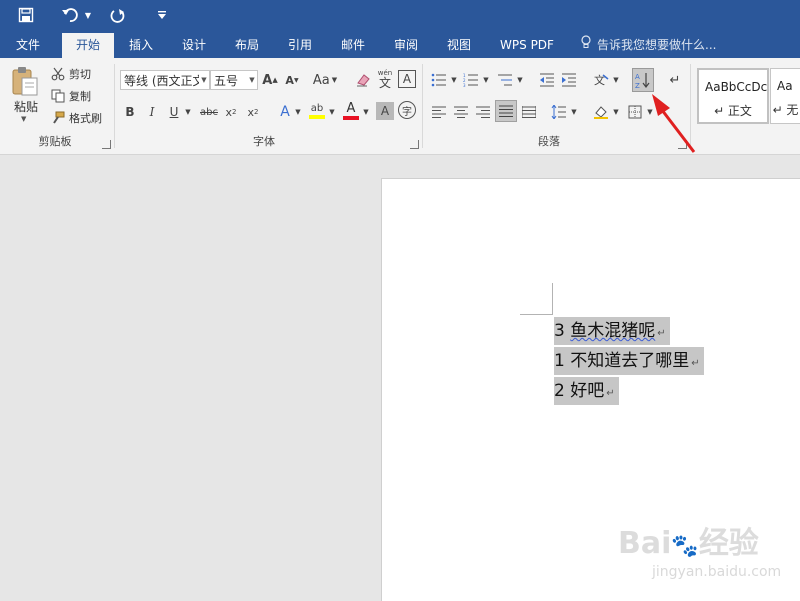 The width and height of the screenshot is (800, 601). I want to click on font-name-select: 等线 (西文正文 ▼, so click(165, 80).